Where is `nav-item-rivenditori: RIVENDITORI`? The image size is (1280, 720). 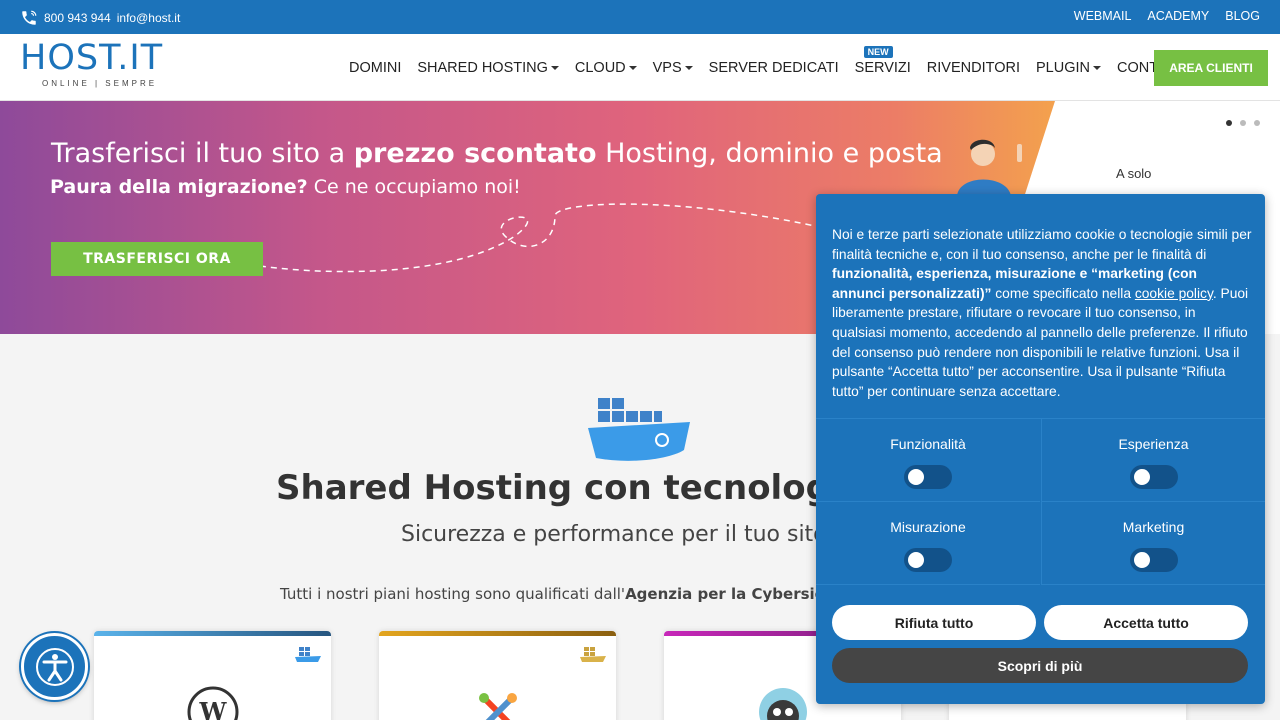
nav-item-rivenditori: RIVENDITORI is located at coordinates (973, 68).